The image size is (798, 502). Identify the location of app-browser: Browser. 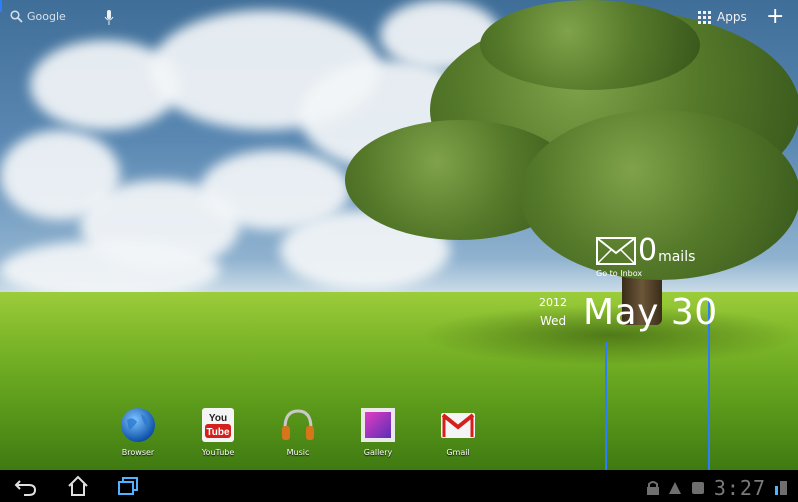
(138, 431).